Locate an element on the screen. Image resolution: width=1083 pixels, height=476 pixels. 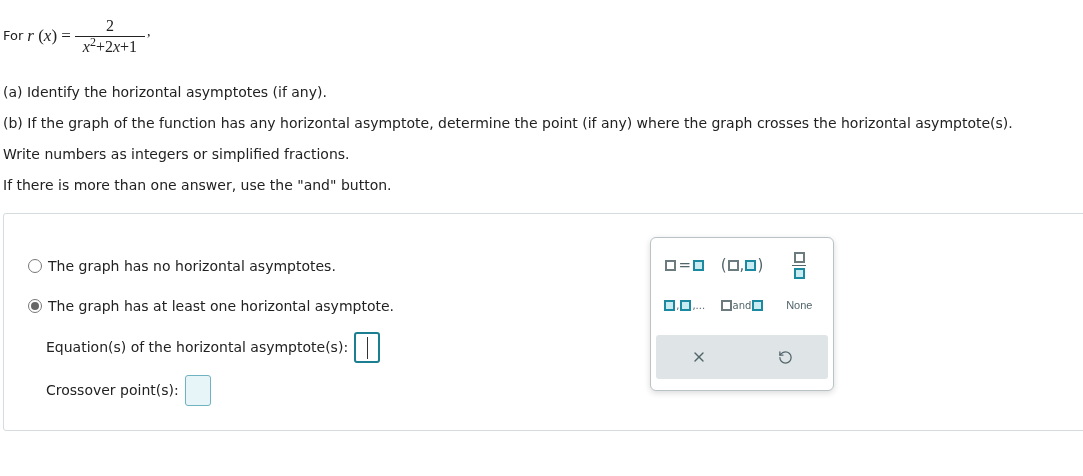
point-template-key: ( , ) is located at coordinates (742, 265).